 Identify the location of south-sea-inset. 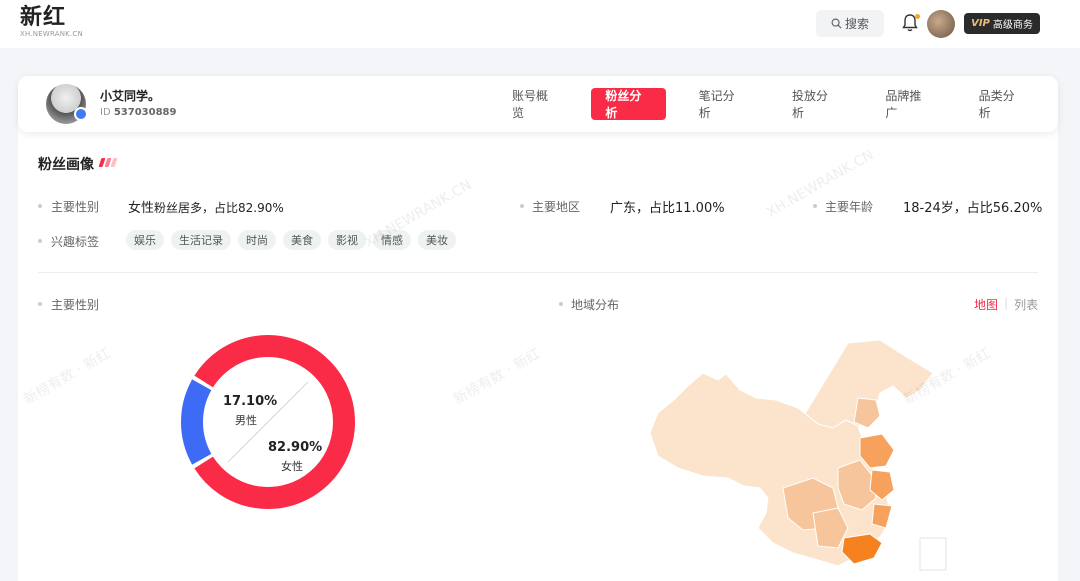
(933, 554).